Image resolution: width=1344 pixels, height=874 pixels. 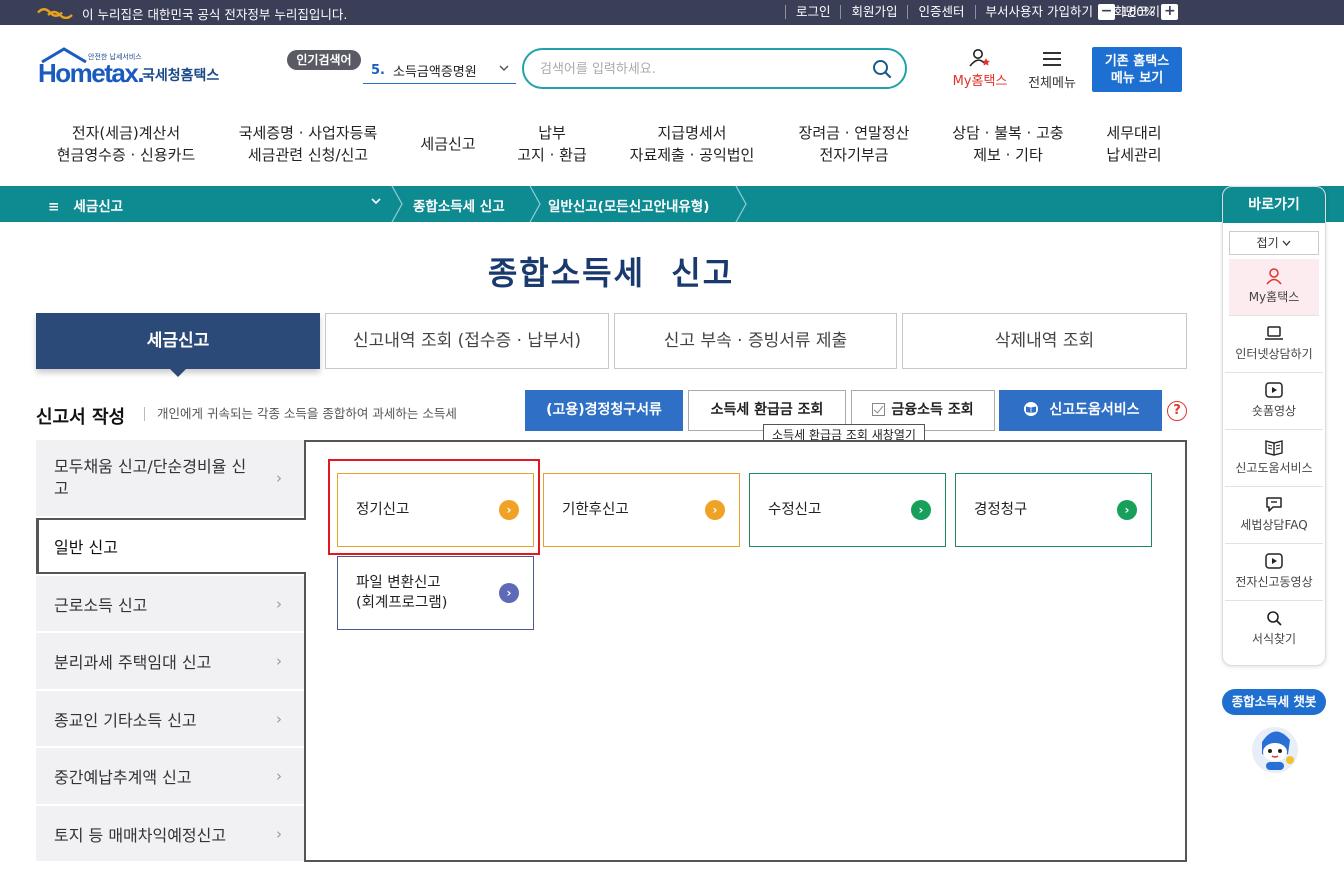 I want to click on side-menu-religious-income: 종교인 기타소득 신고 ›, so click(x=170, y=719).